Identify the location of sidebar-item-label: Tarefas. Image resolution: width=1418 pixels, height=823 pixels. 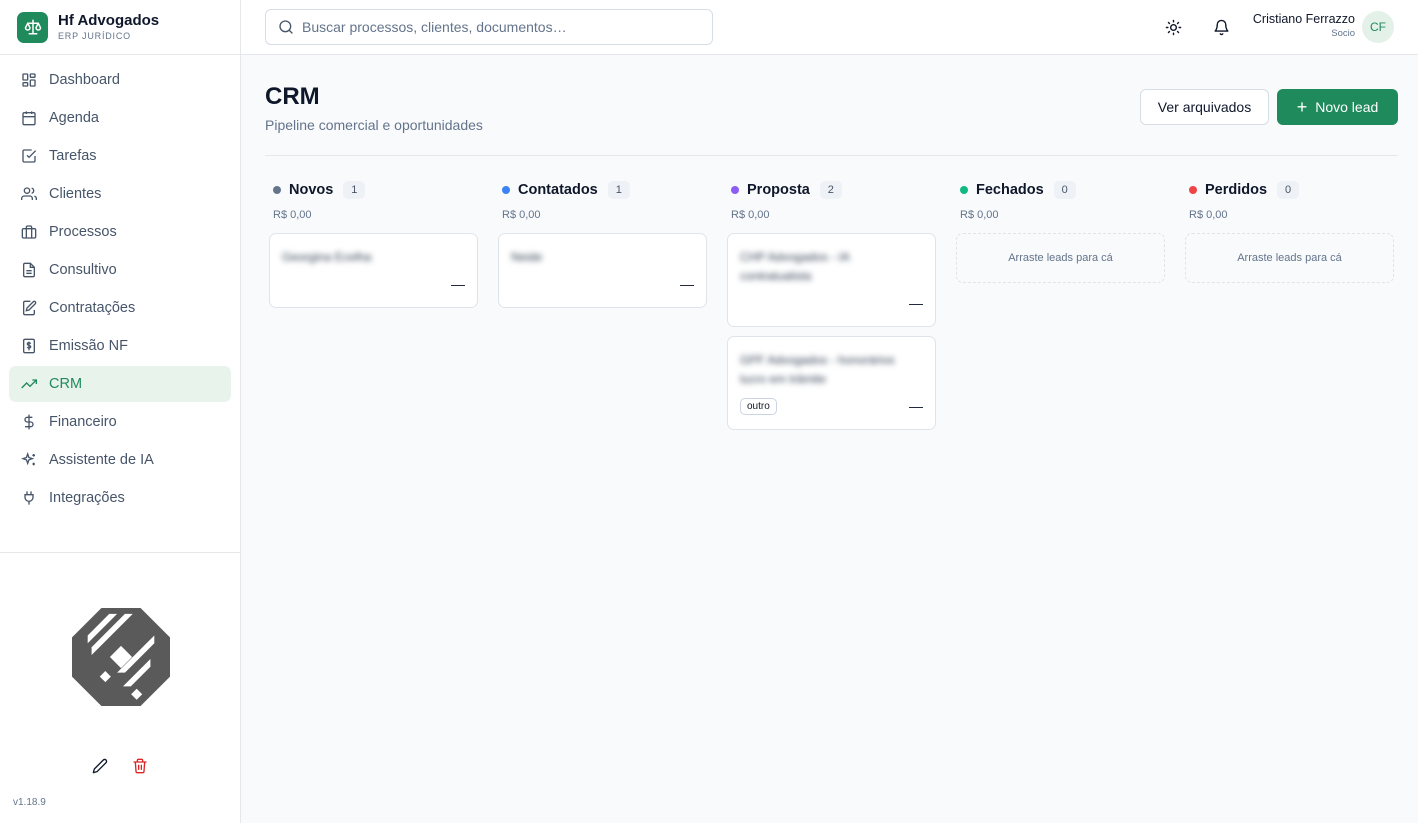
(73, 156).